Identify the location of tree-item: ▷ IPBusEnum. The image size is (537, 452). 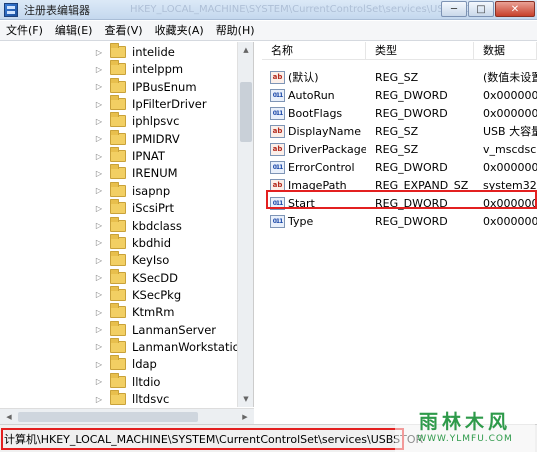
(145, 86).